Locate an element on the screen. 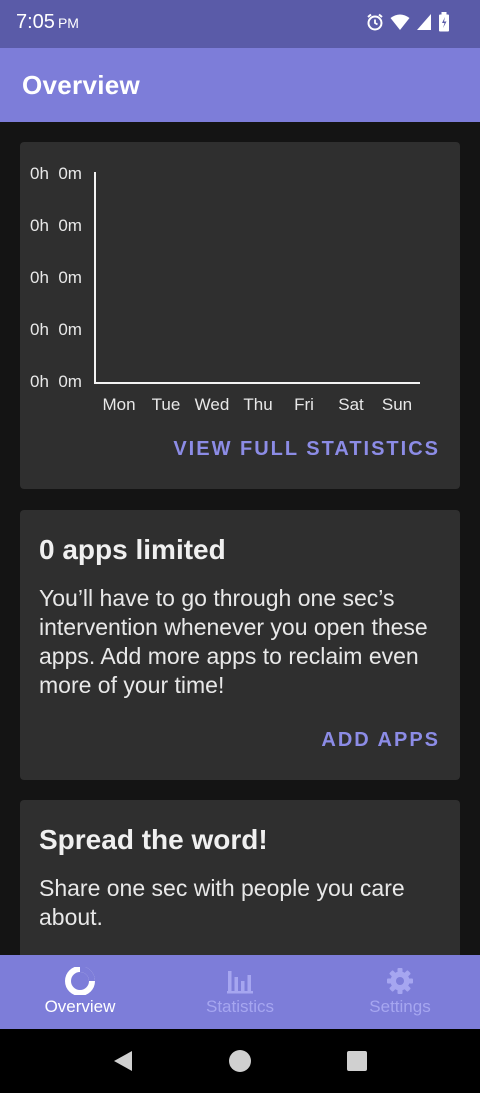  system-navigation-bar is located at coordinates (240, 1061).